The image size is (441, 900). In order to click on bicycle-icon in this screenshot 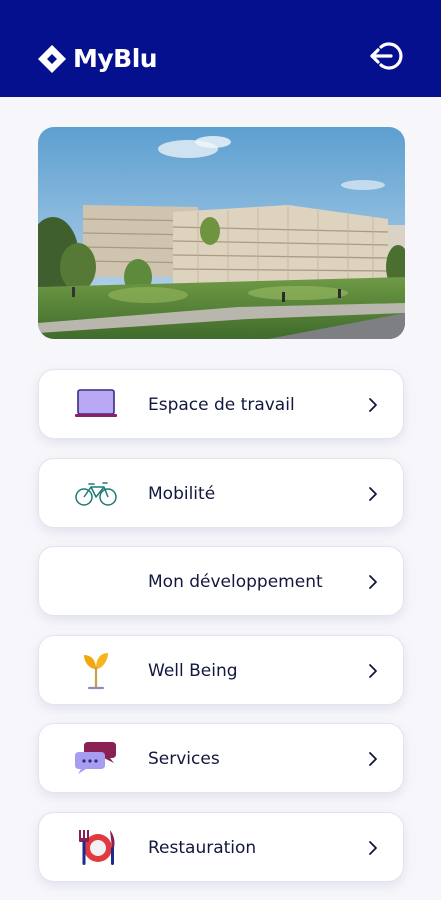, I will do `click(96, 493)`.